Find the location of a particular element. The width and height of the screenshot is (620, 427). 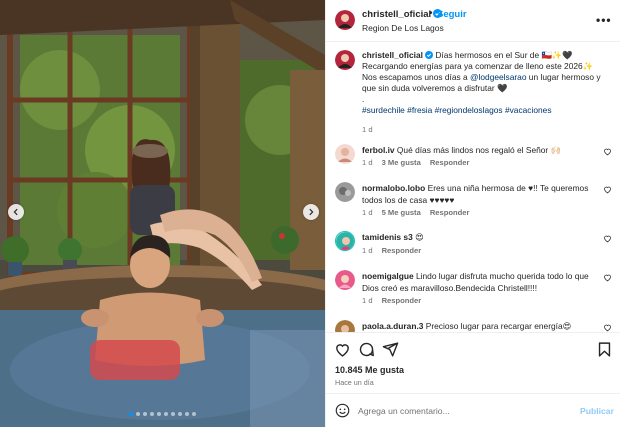

carousel-dots is located at coordinates (162, 414).